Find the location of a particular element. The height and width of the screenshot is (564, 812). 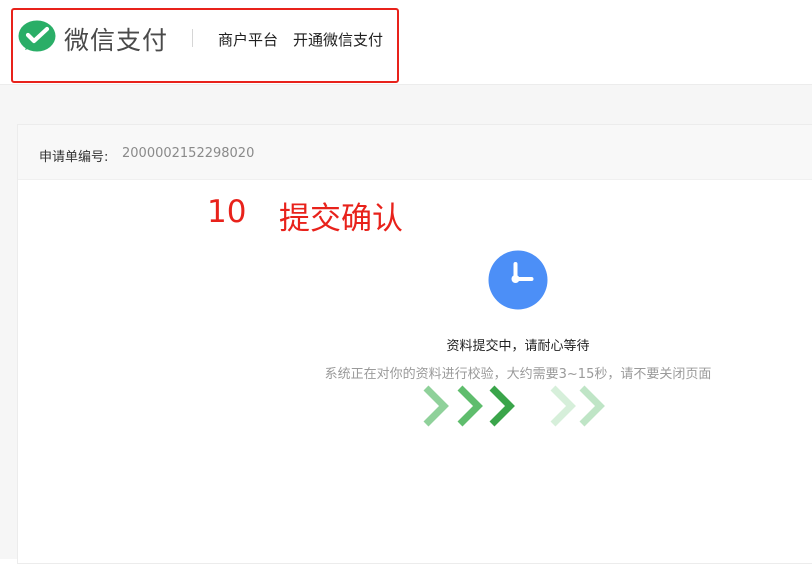

annotation-step-number: 10 is located at coordinates (227, 212).